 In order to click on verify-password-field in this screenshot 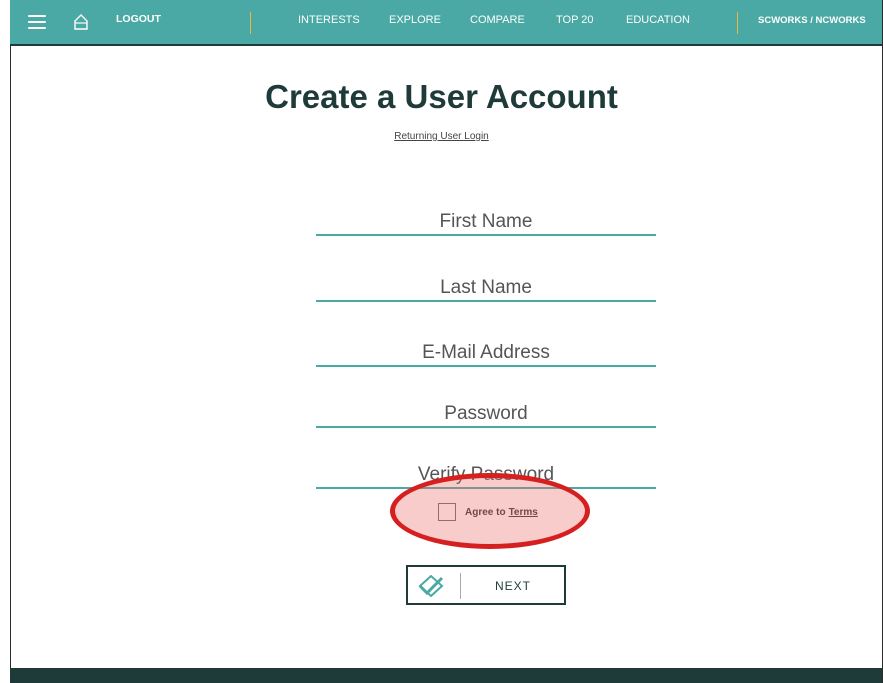, I will do `click(486, 476)`.